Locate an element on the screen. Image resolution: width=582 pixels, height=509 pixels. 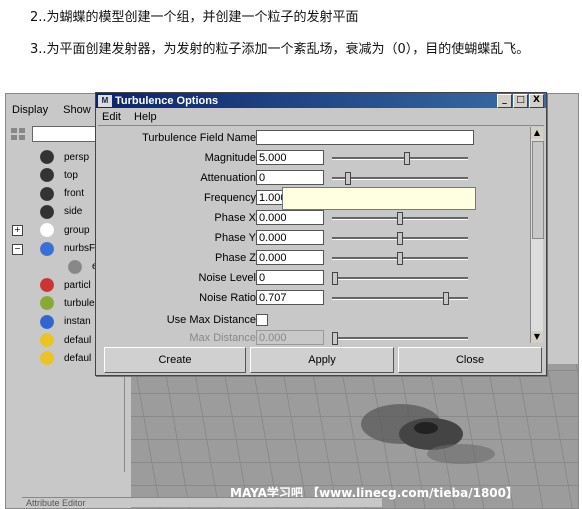
menu-edit: Edit is located at coordinates (111, 117).